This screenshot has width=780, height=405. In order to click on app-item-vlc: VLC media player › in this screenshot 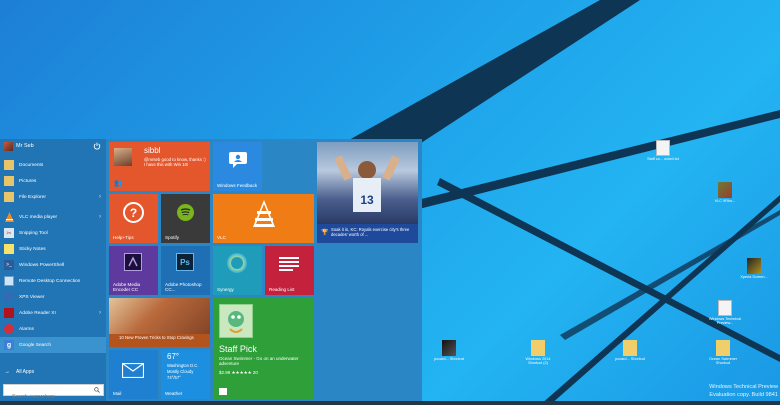, I will do `click(53, 217)`.